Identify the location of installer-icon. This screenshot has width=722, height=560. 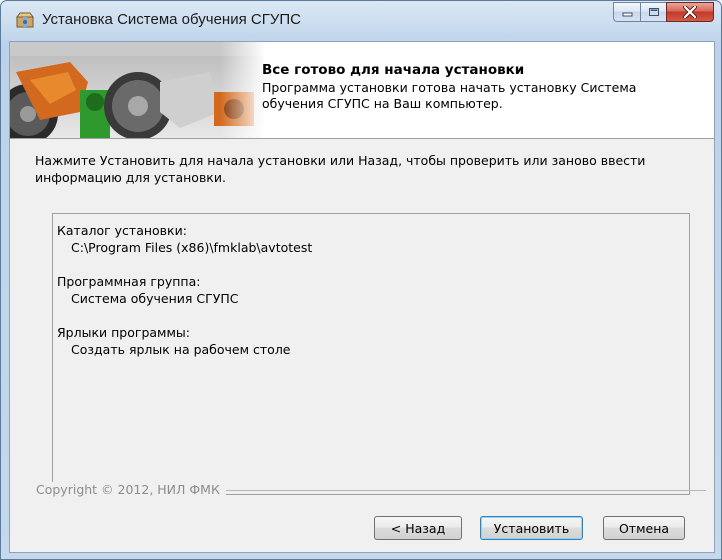
(25, 20).